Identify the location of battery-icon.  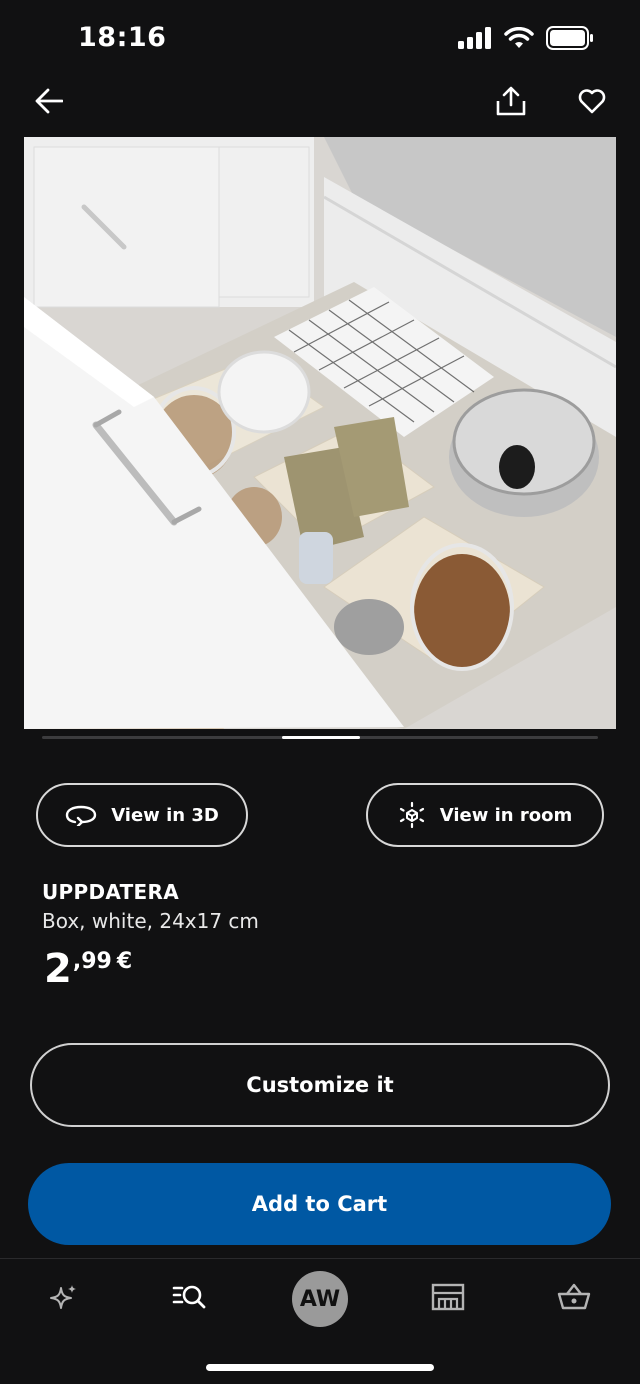
(570, 40).